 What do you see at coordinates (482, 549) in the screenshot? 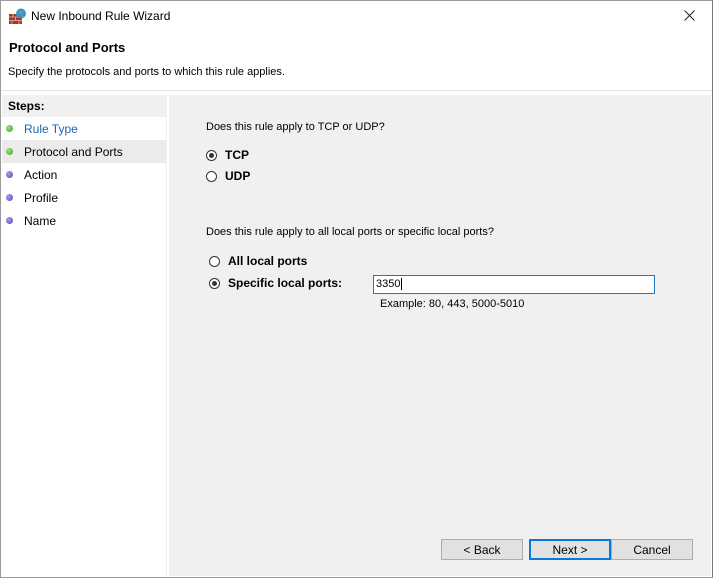
I see `back-button: < Back` at bounding box center [482, 549].